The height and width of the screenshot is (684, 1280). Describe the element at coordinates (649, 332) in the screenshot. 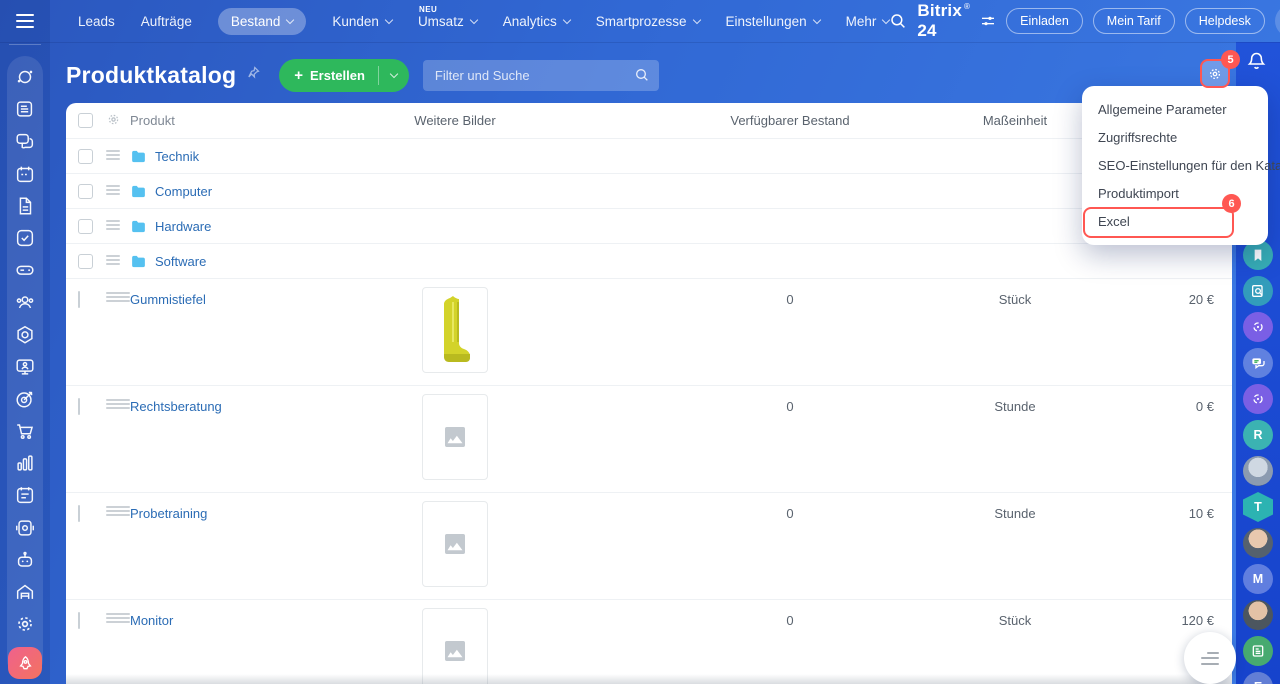

I see `table-row-product: Gummistiefel 0 Stück 20 €` at that location.